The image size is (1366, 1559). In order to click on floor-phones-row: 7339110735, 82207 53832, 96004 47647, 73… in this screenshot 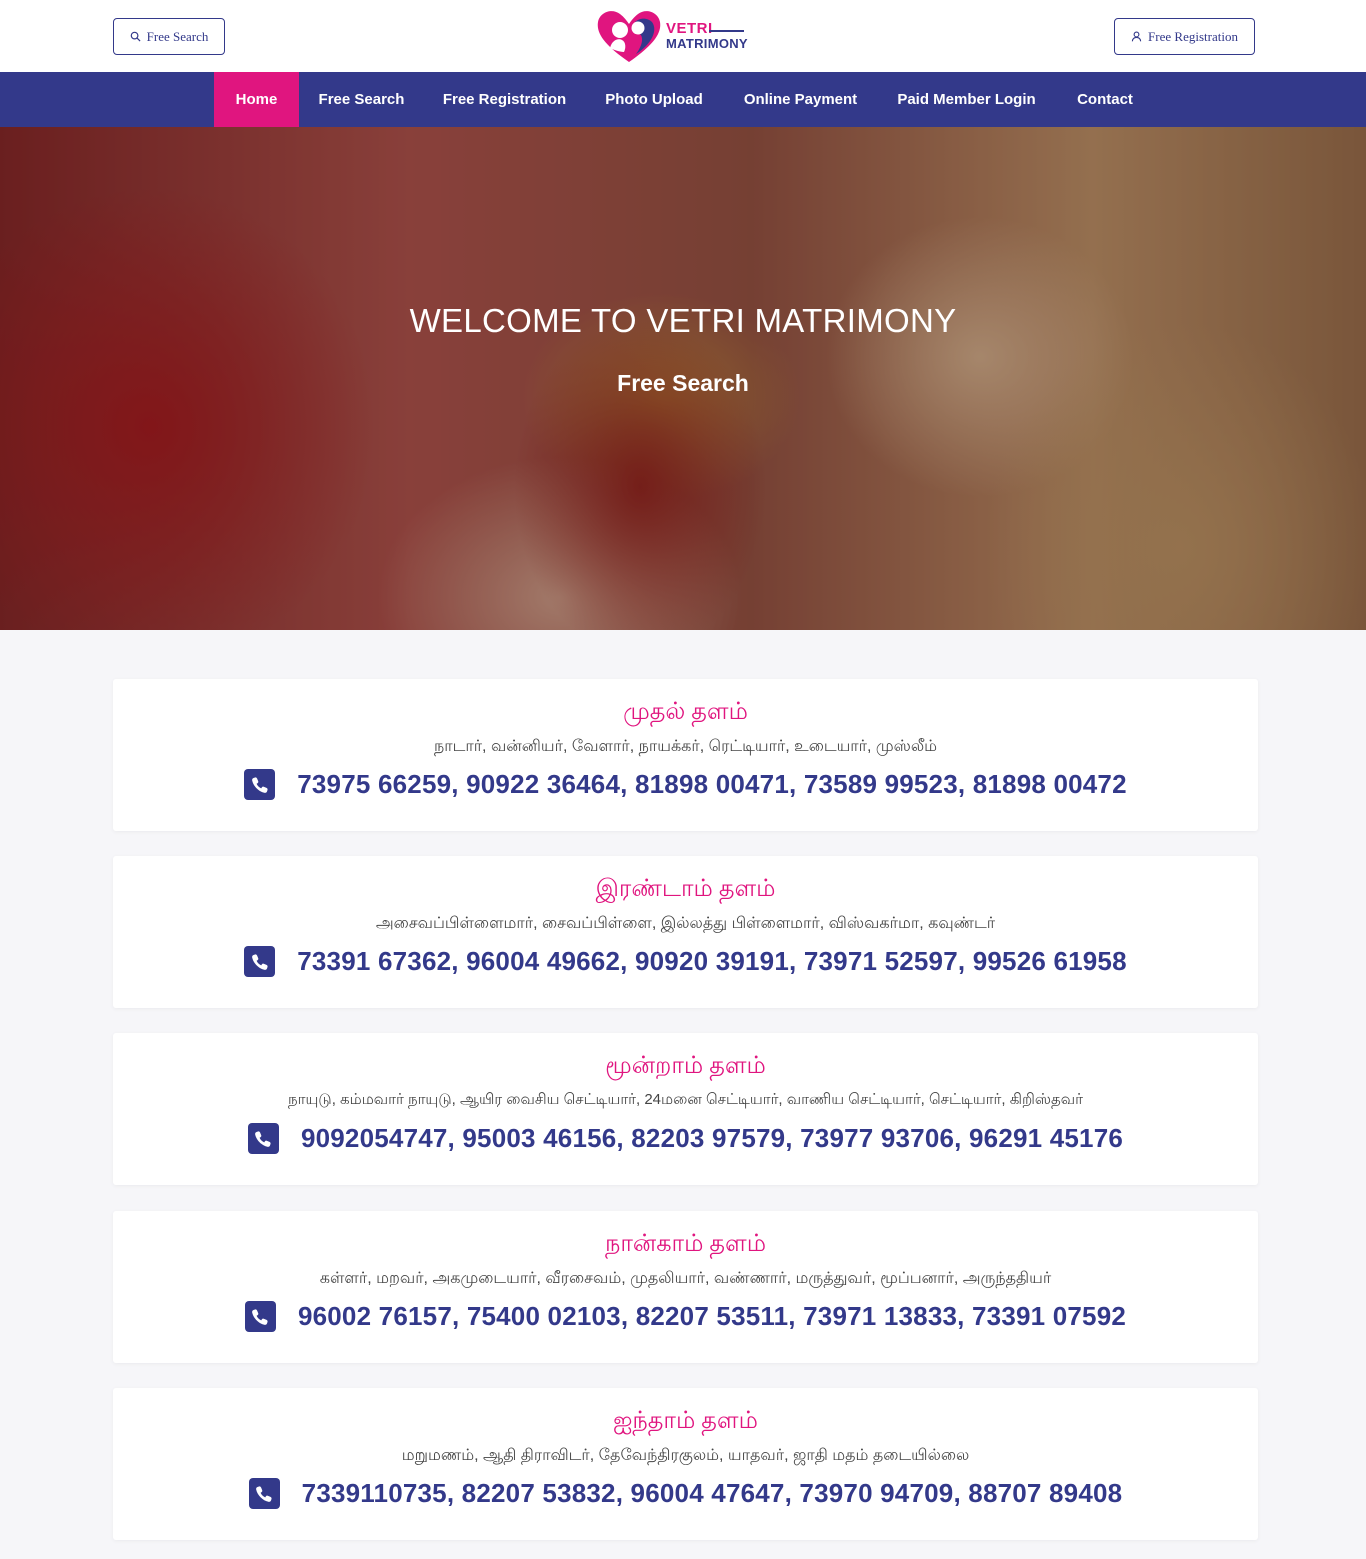, I will do `click(685, 1493)`.